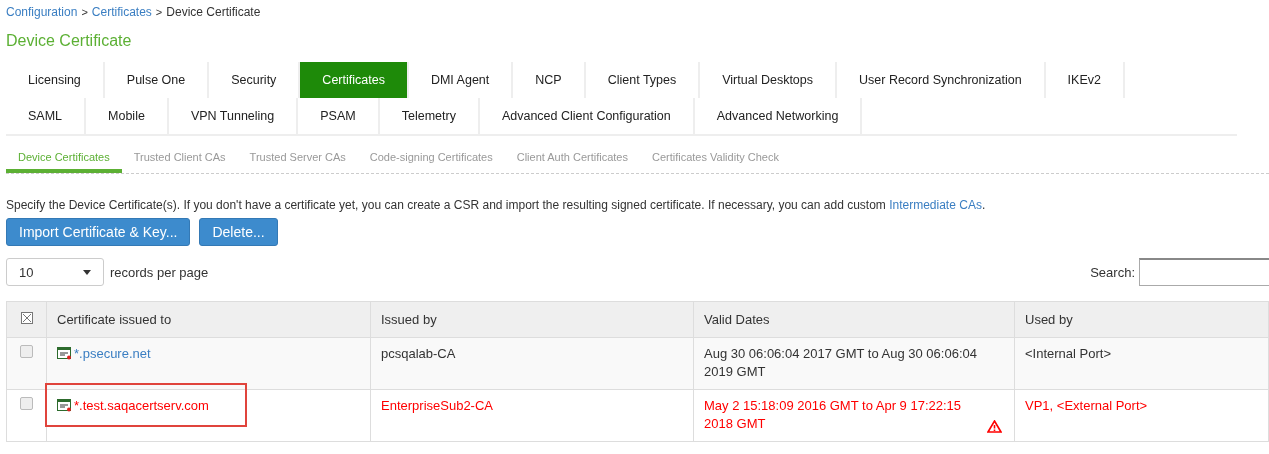 This screenshot has height=454, width=1269. Describe the element at coordinates (1204, 272) in the screenshot. I see `search-field` at that location.